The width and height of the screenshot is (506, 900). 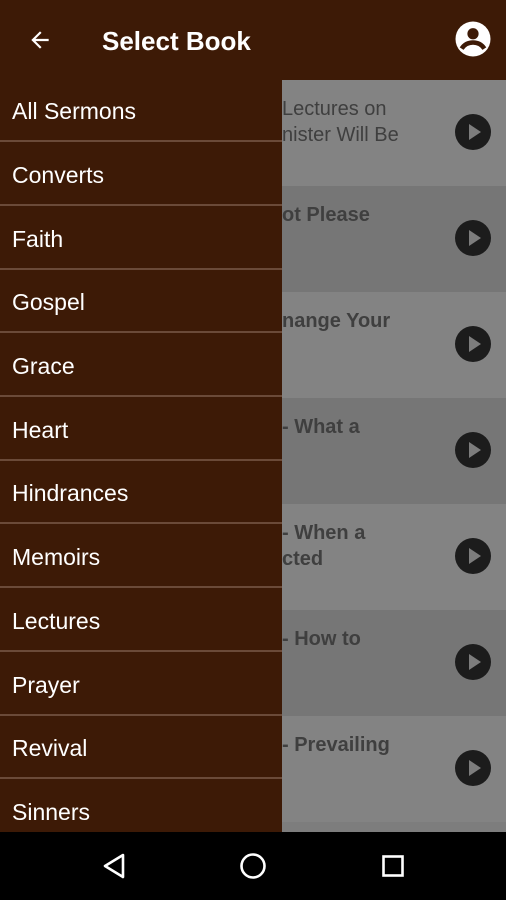 I want to click on back-button, so click(x=40, y=40).